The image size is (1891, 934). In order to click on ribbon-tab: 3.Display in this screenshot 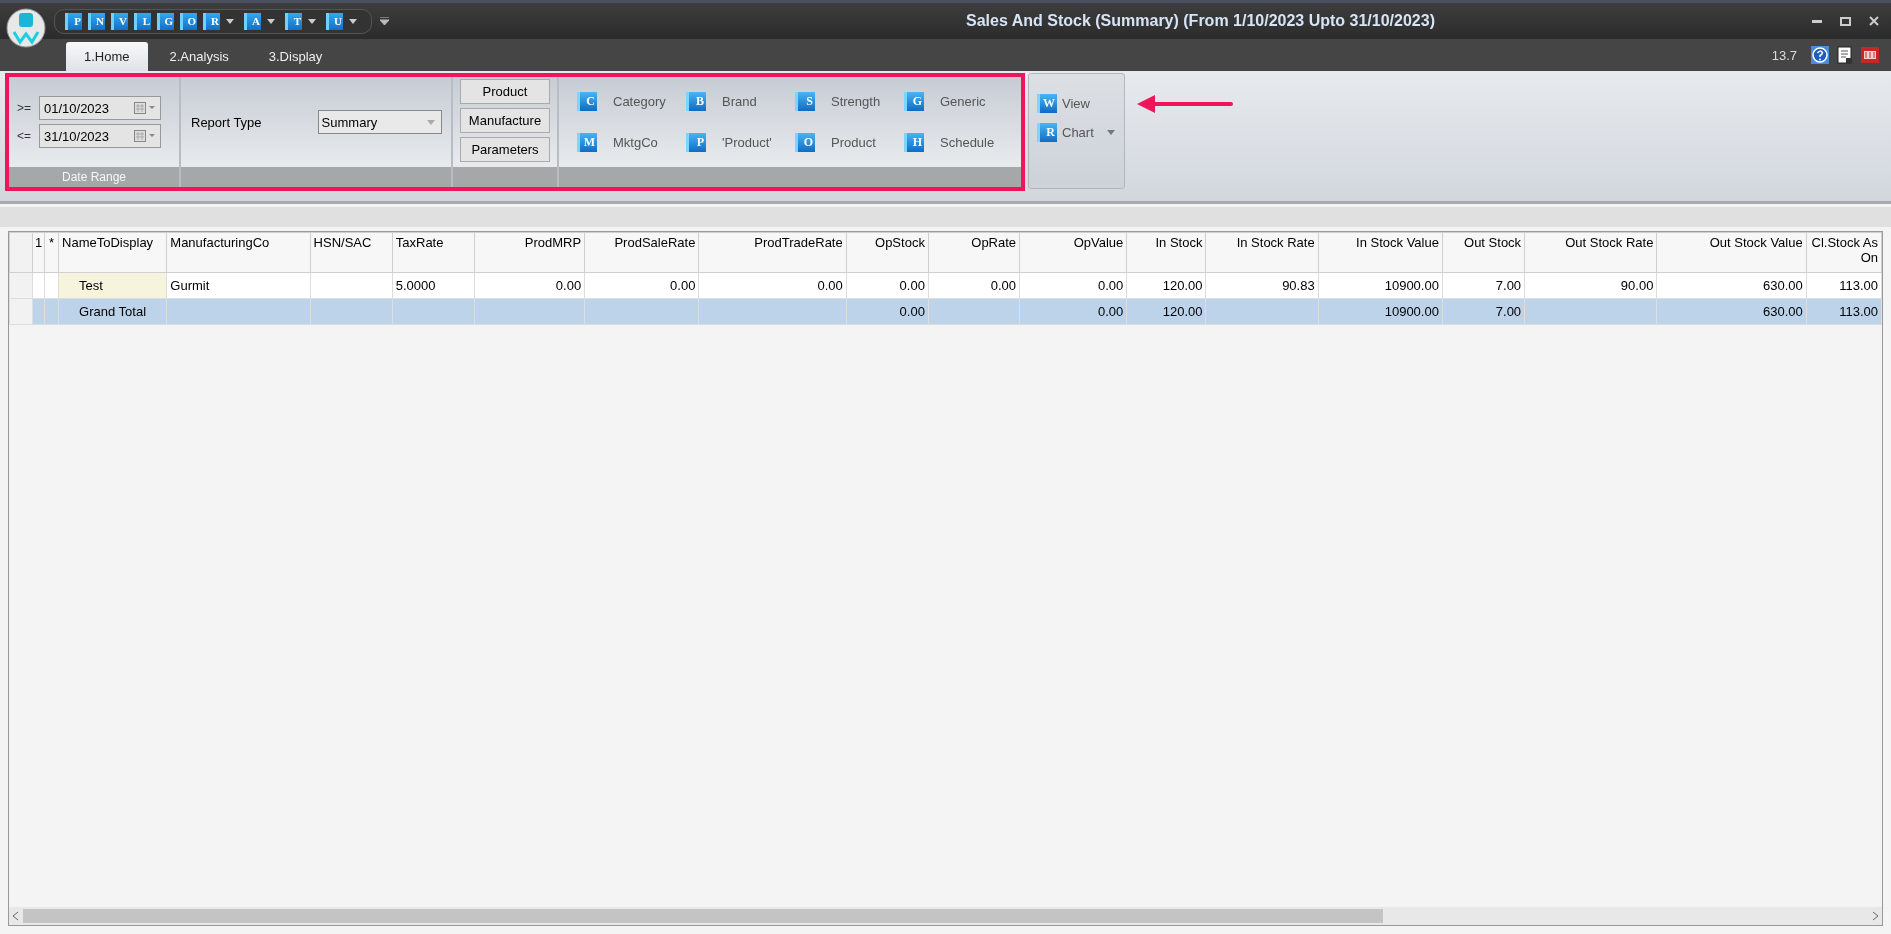, I will do `click(295, 56)`.